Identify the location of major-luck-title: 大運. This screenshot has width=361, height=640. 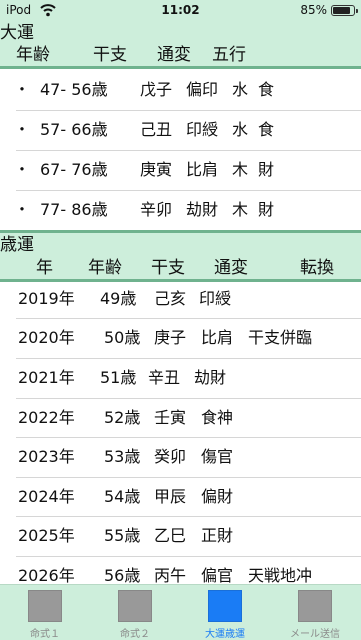
(17, 33).